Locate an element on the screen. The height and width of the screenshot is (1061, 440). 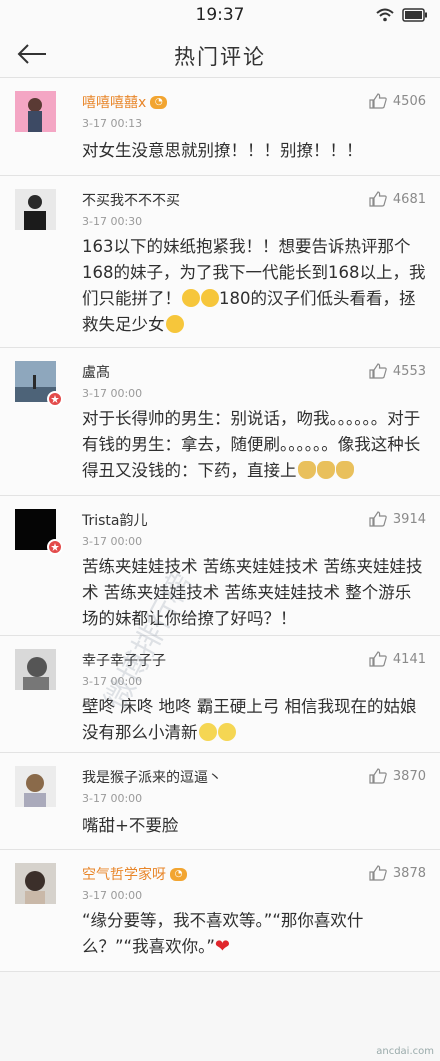
like-button: 3878 is located at coordinates (397, 873).